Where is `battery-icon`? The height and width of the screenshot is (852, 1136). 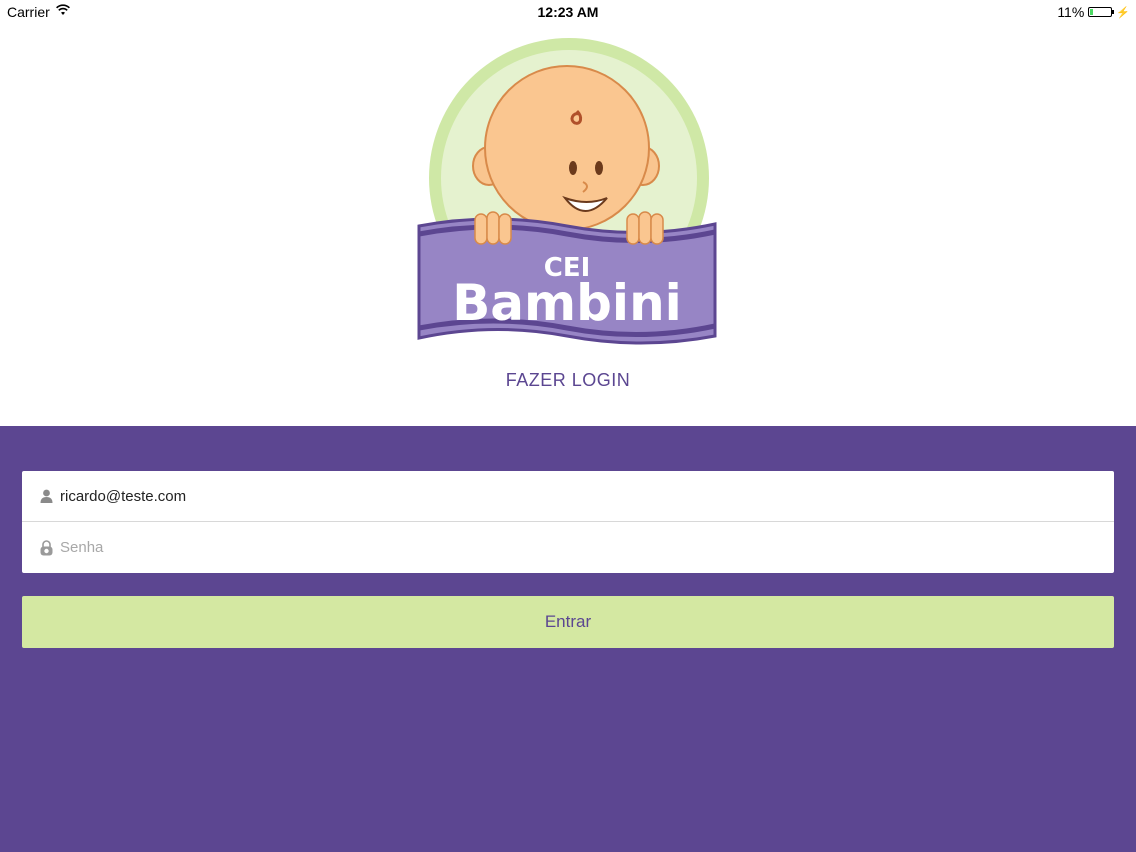 battery-icon is located at coordinates (1101, 12).